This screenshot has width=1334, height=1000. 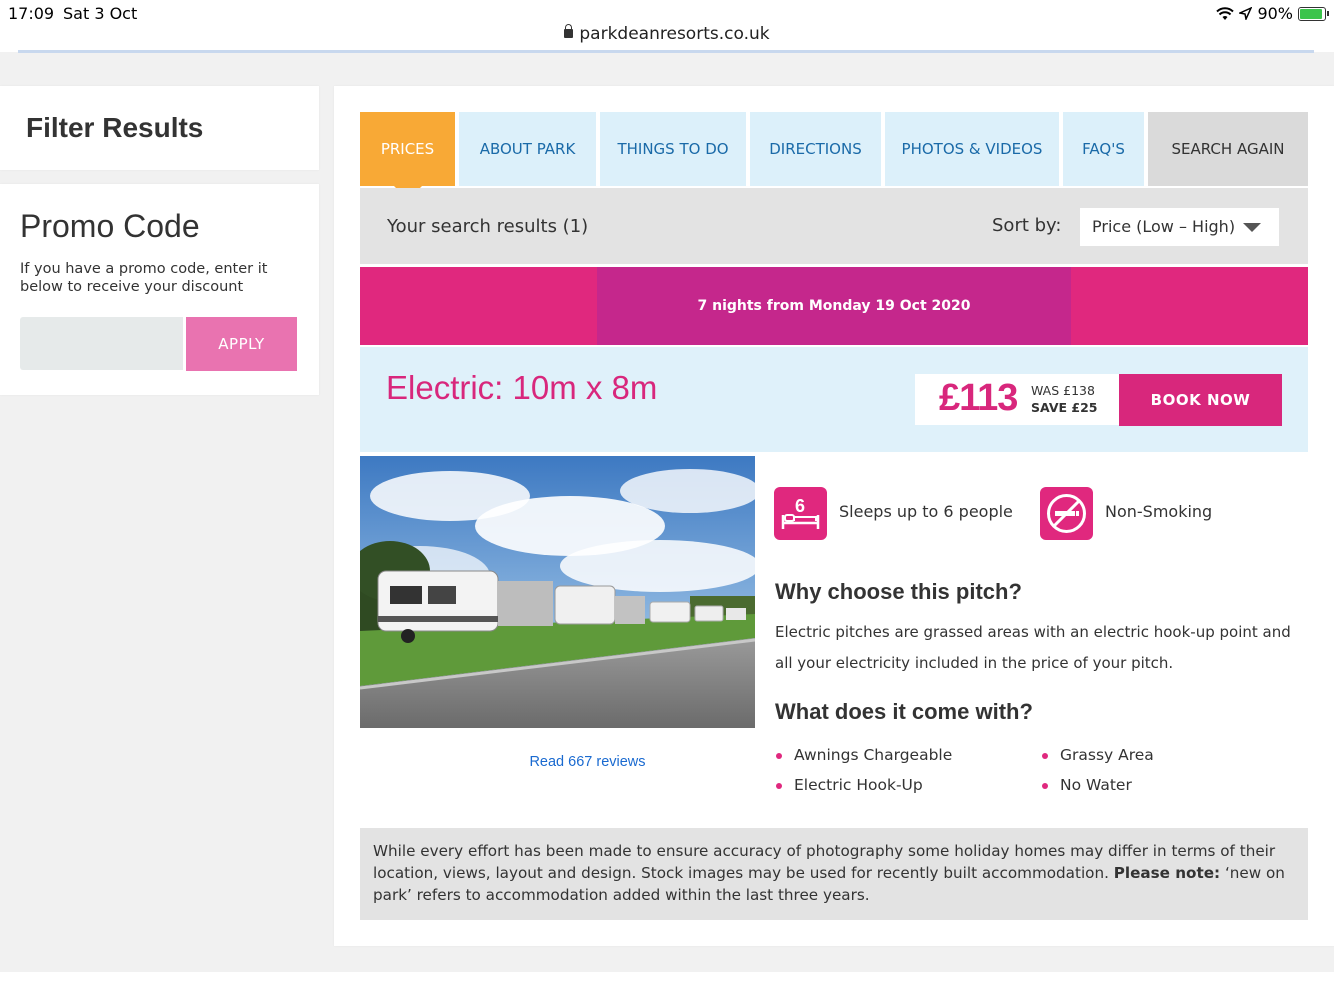 I want to click on no-smoking-icon, so click(x=1066, y=513).